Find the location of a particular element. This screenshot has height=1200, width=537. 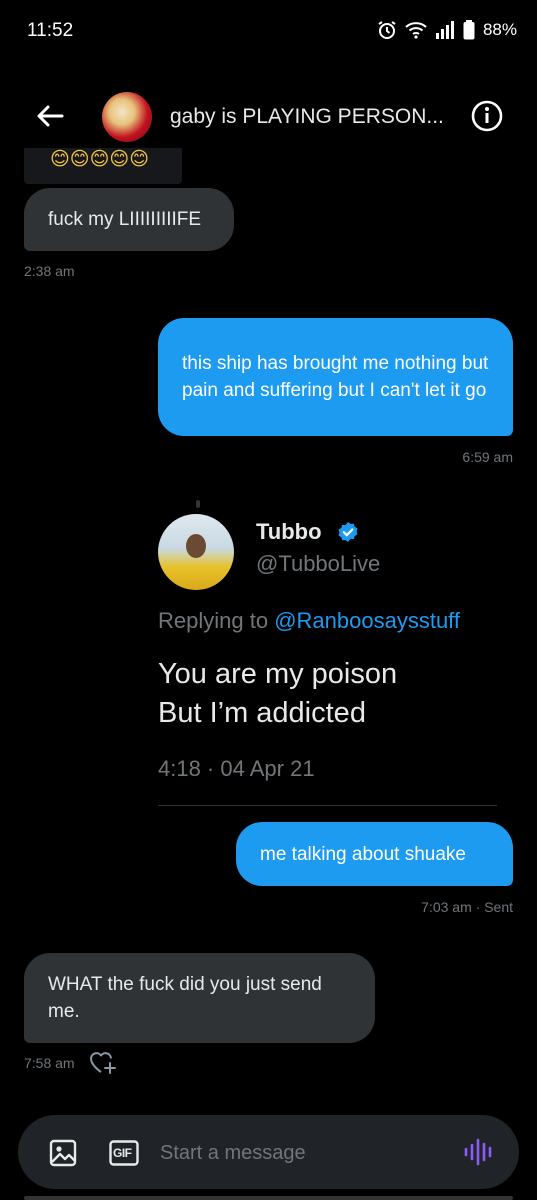

previous-message-fragment: 😊😊😊😊😊 is located at coordinates (103, 166).